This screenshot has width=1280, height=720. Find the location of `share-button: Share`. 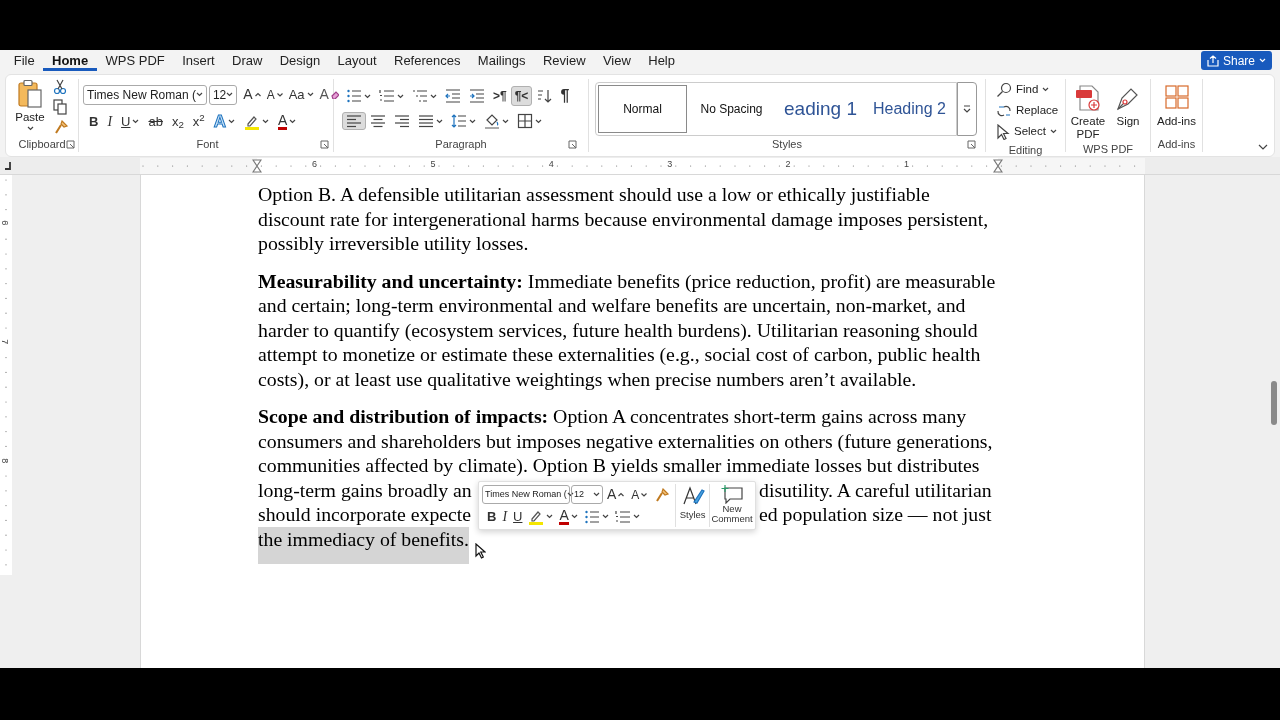

share-button: Share is located at coordinates (1236, 60).